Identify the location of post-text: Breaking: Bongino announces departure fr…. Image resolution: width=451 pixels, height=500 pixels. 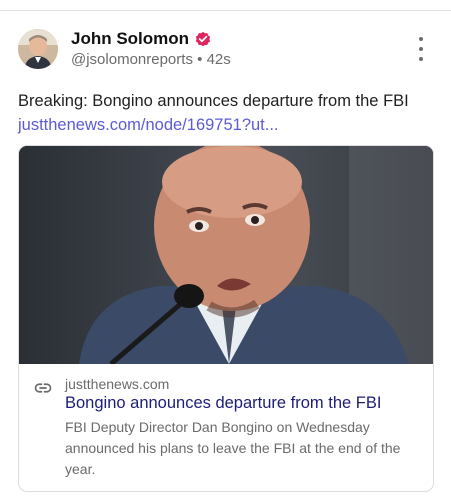
(228, 113).